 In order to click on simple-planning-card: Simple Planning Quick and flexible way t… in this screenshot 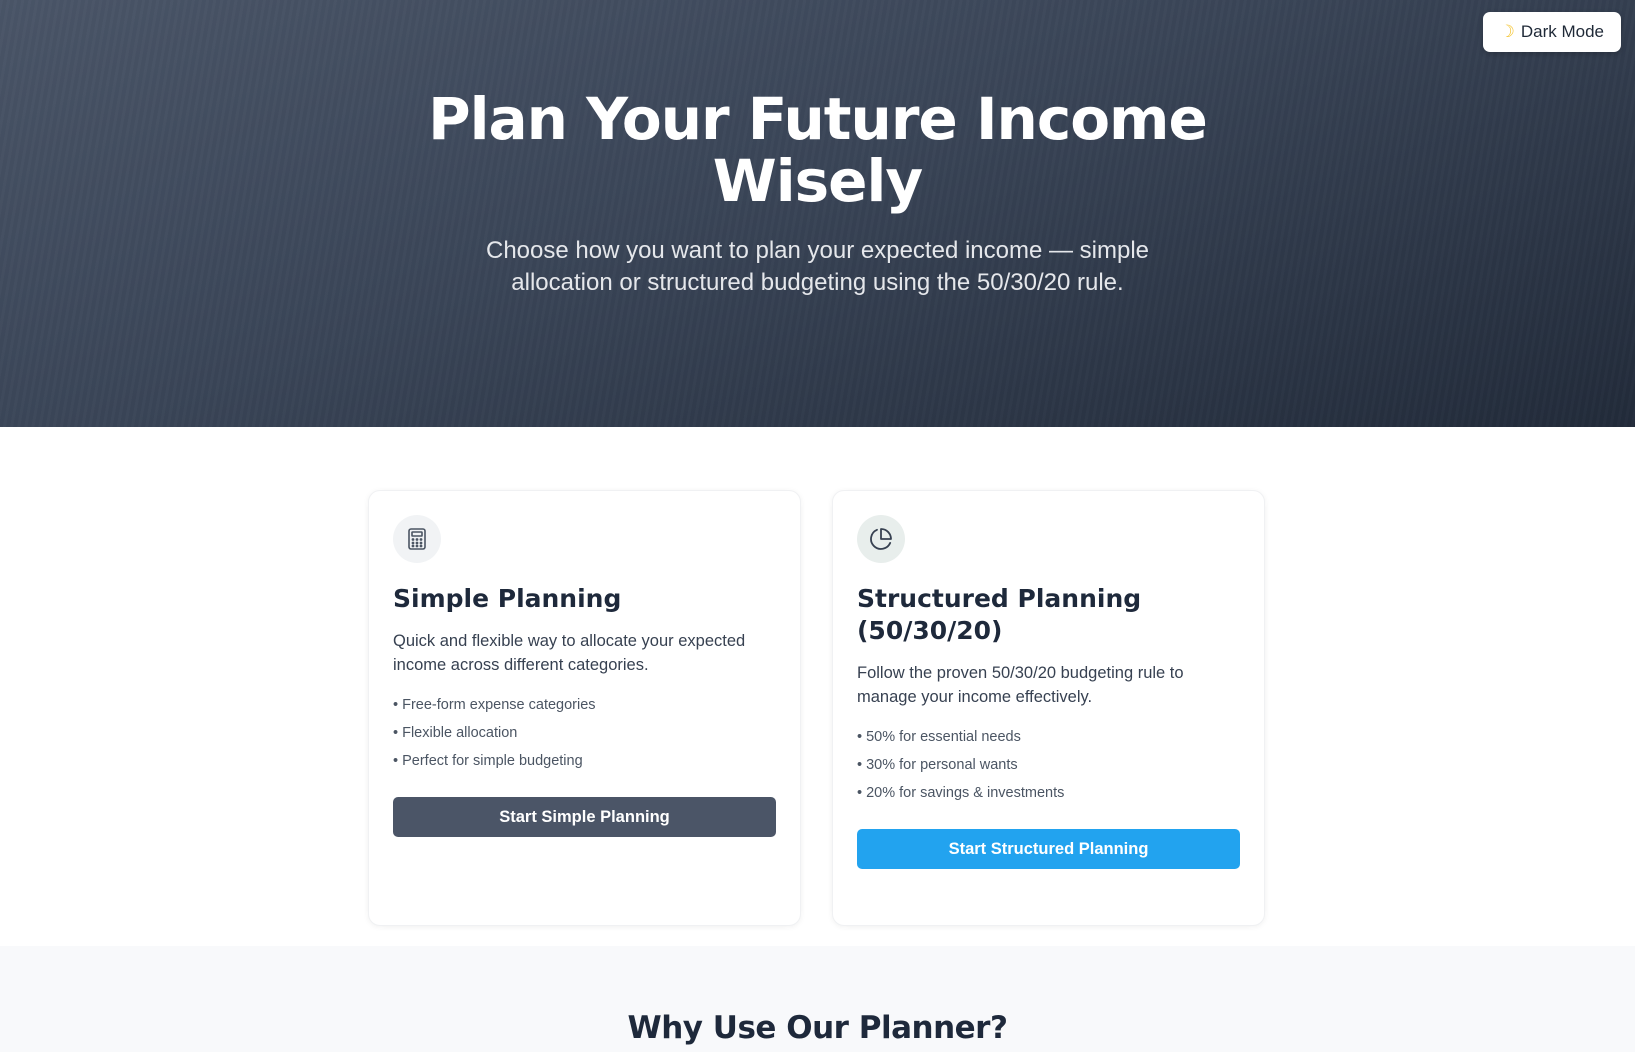, I will do `click(584, 708)`.